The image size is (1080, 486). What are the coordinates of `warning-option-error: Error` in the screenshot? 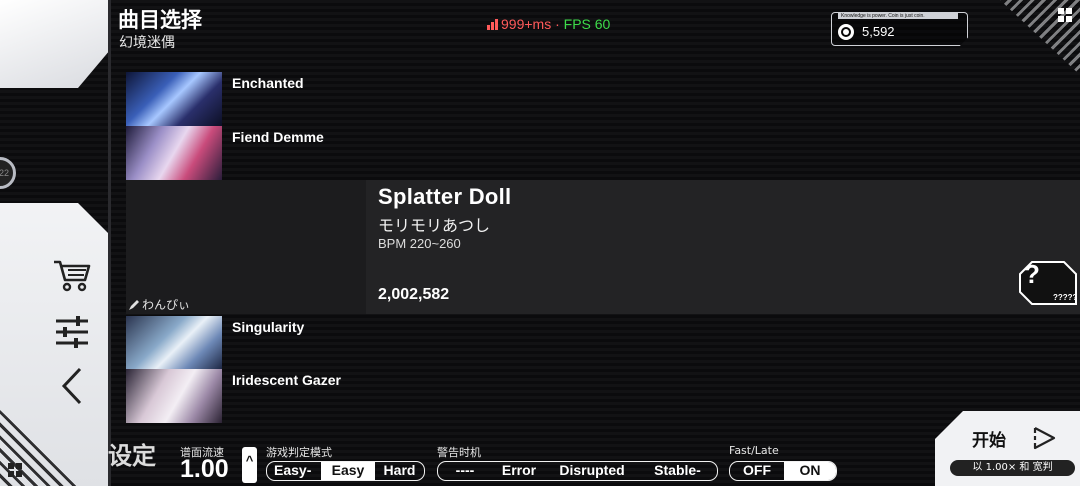 It's located at (519, 471).